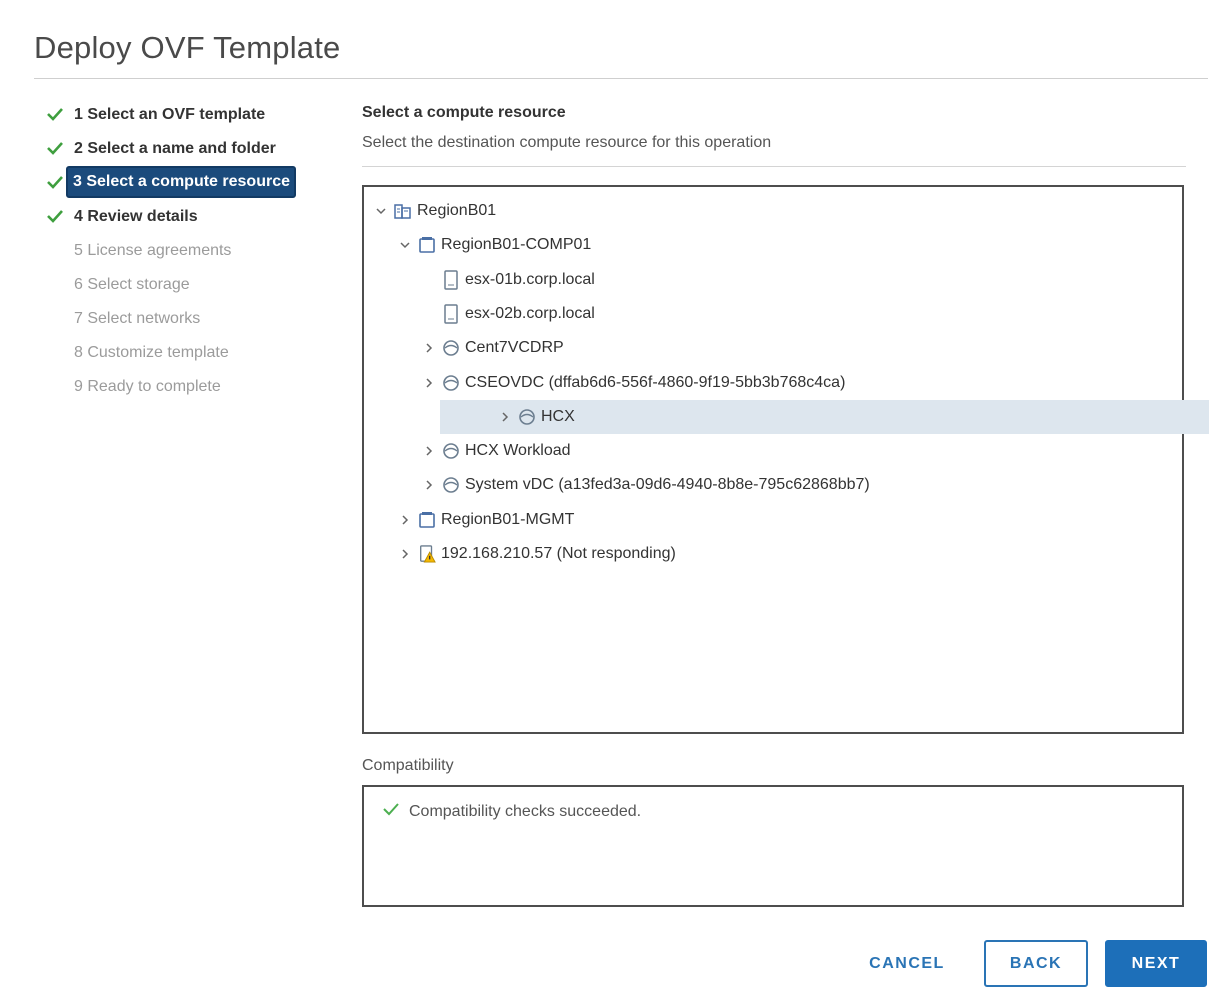 This screenshot has width=1209, height=993. Describe the element at coordinates (530, 313) in the screenshot. I see `tree-node-label: esx-02b.corp.local` at that location.